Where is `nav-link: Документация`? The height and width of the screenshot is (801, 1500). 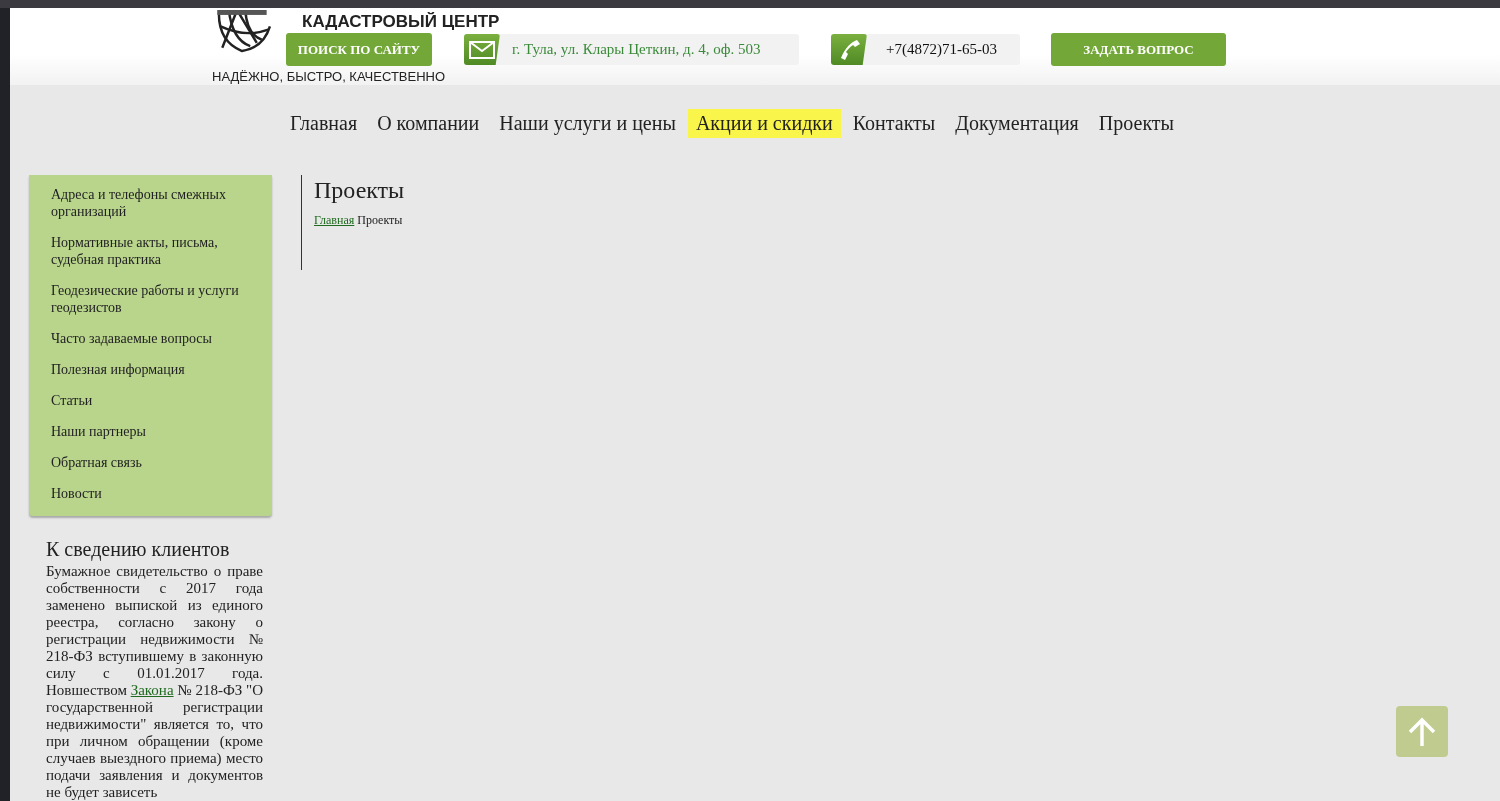 nav-link: Документация is located at coordinates (1017, 123).